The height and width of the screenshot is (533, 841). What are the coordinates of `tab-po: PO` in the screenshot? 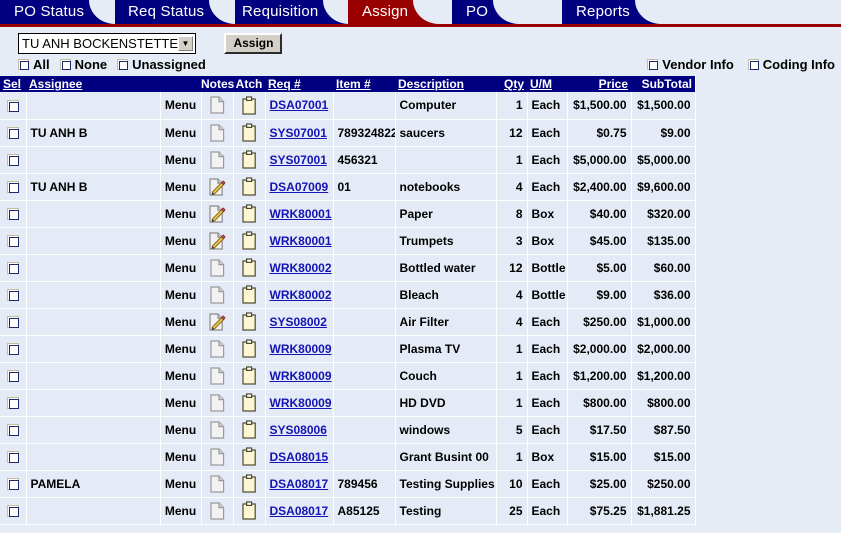 It's located at (486, 12).